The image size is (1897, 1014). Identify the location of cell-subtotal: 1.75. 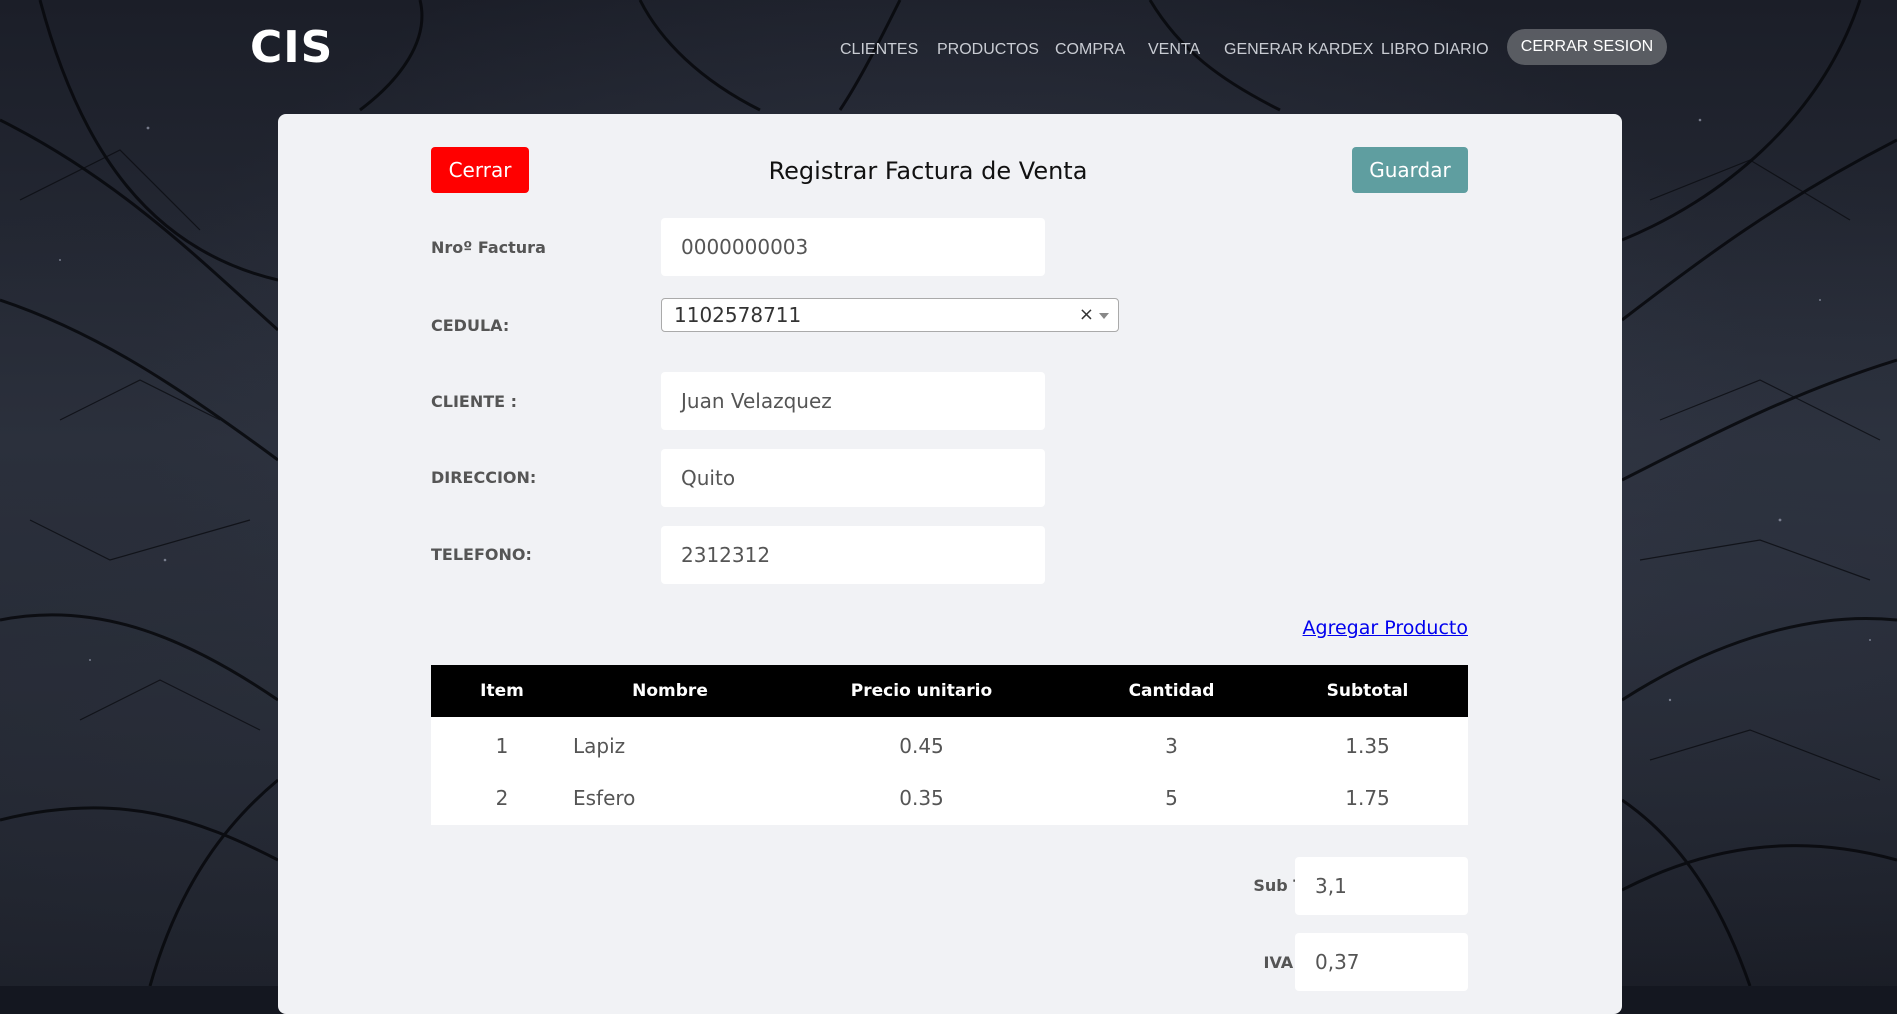
(1367, 798).